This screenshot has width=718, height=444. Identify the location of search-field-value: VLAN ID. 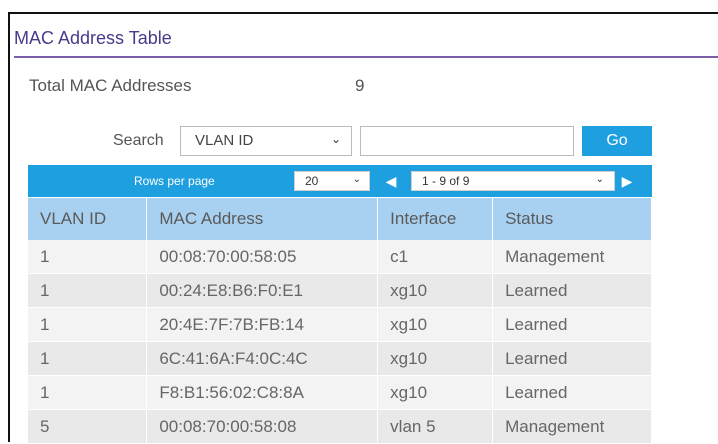
(224, 140).